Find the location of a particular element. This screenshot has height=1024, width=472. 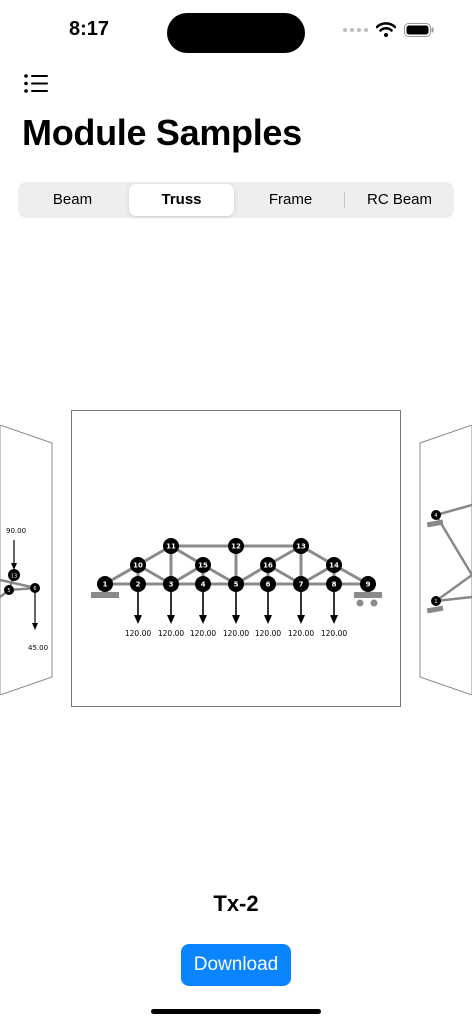

menu-list-button is located at coordinates (37, 84).